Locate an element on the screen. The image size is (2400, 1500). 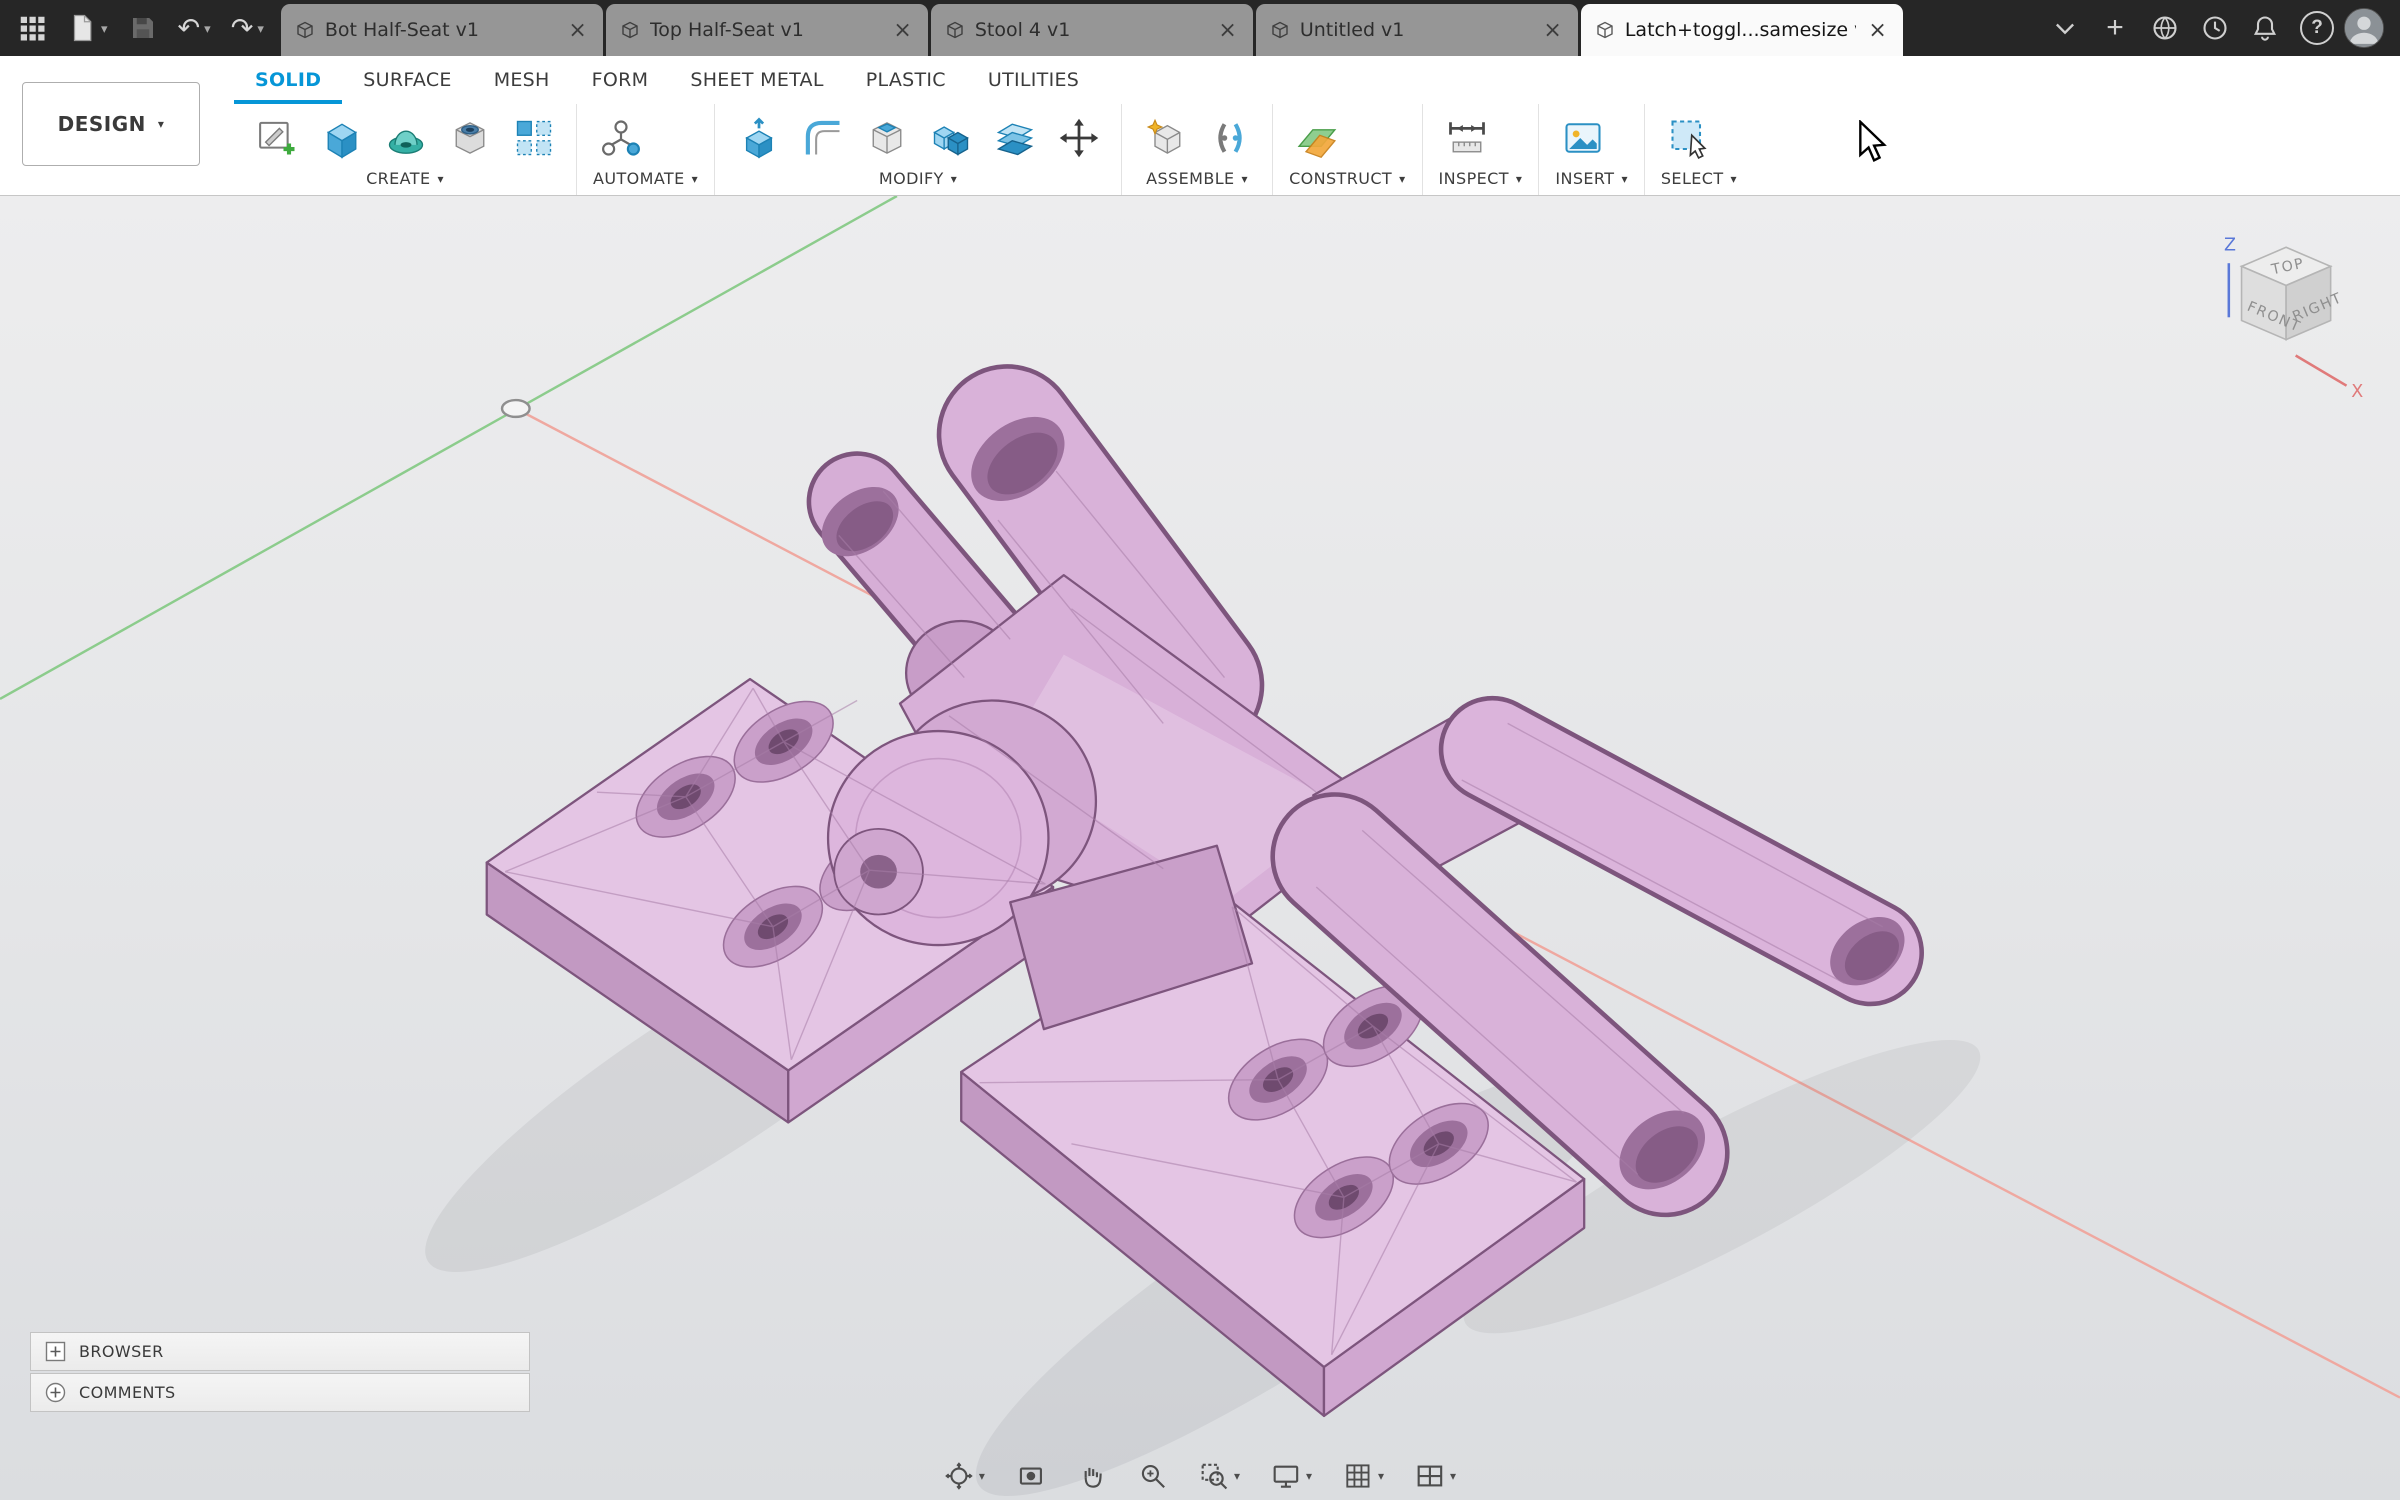
group-label-automate: AUTOMATE ▾ is located at coordinates (645, 178).